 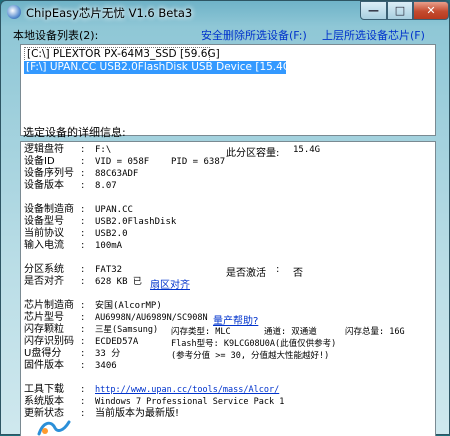 I want to click on title-bar: ChipEasy芯片无忧 V1.6 Beta3 — □ ✕, so click(x=225, y=12).